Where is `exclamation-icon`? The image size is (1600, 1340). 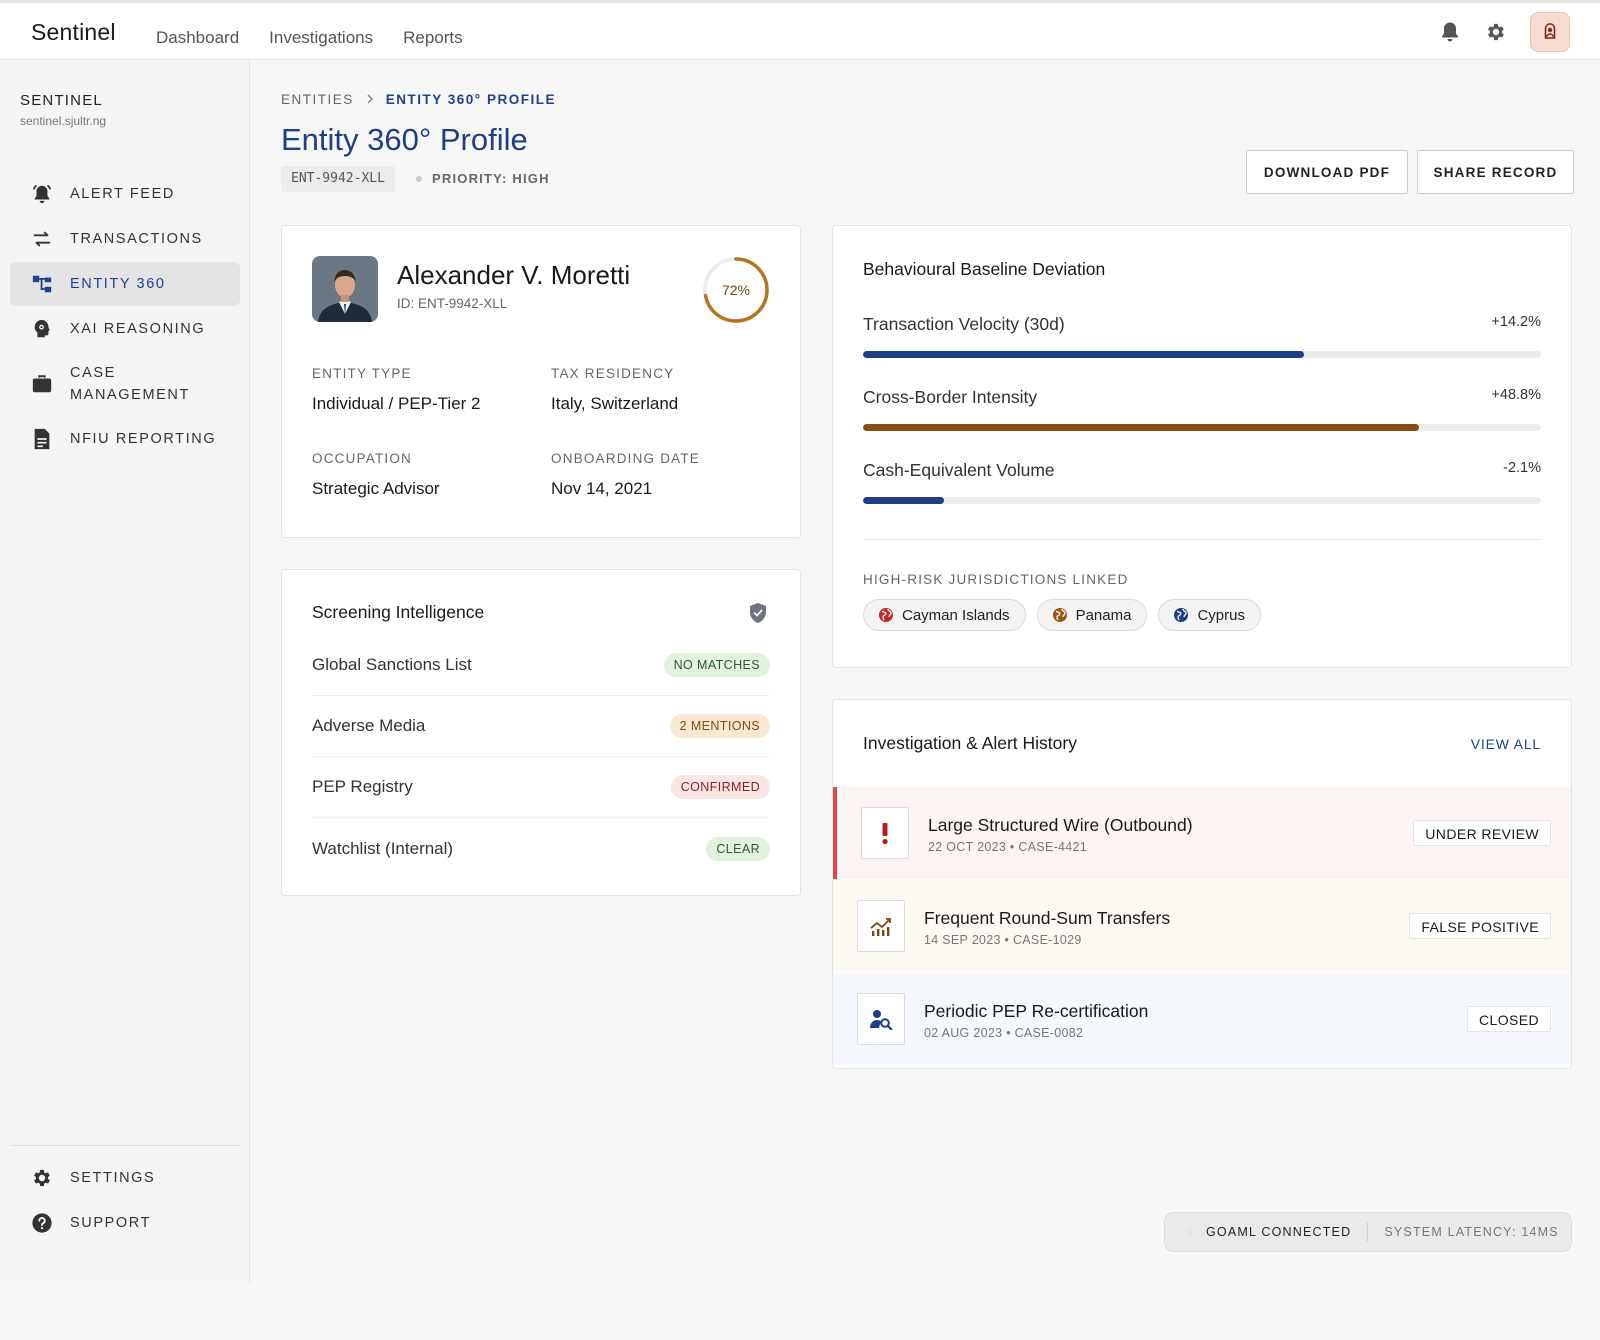
exclamation-icon is located at coordinates (885, 833).